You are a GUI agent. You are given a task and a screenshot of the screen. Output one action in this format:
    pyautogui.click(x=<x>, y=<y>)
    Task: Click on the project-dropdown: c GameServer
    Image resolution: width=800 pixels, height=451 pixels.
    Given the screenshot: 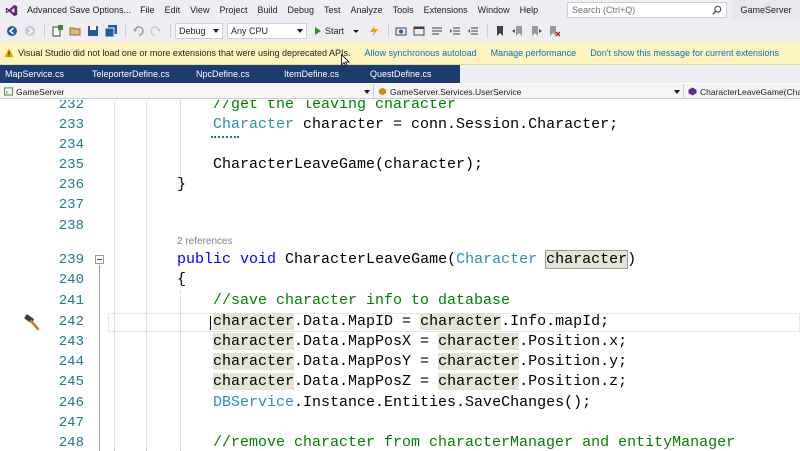 What is the action you would take?
    pyautogui.click(x=187, y=91)
    